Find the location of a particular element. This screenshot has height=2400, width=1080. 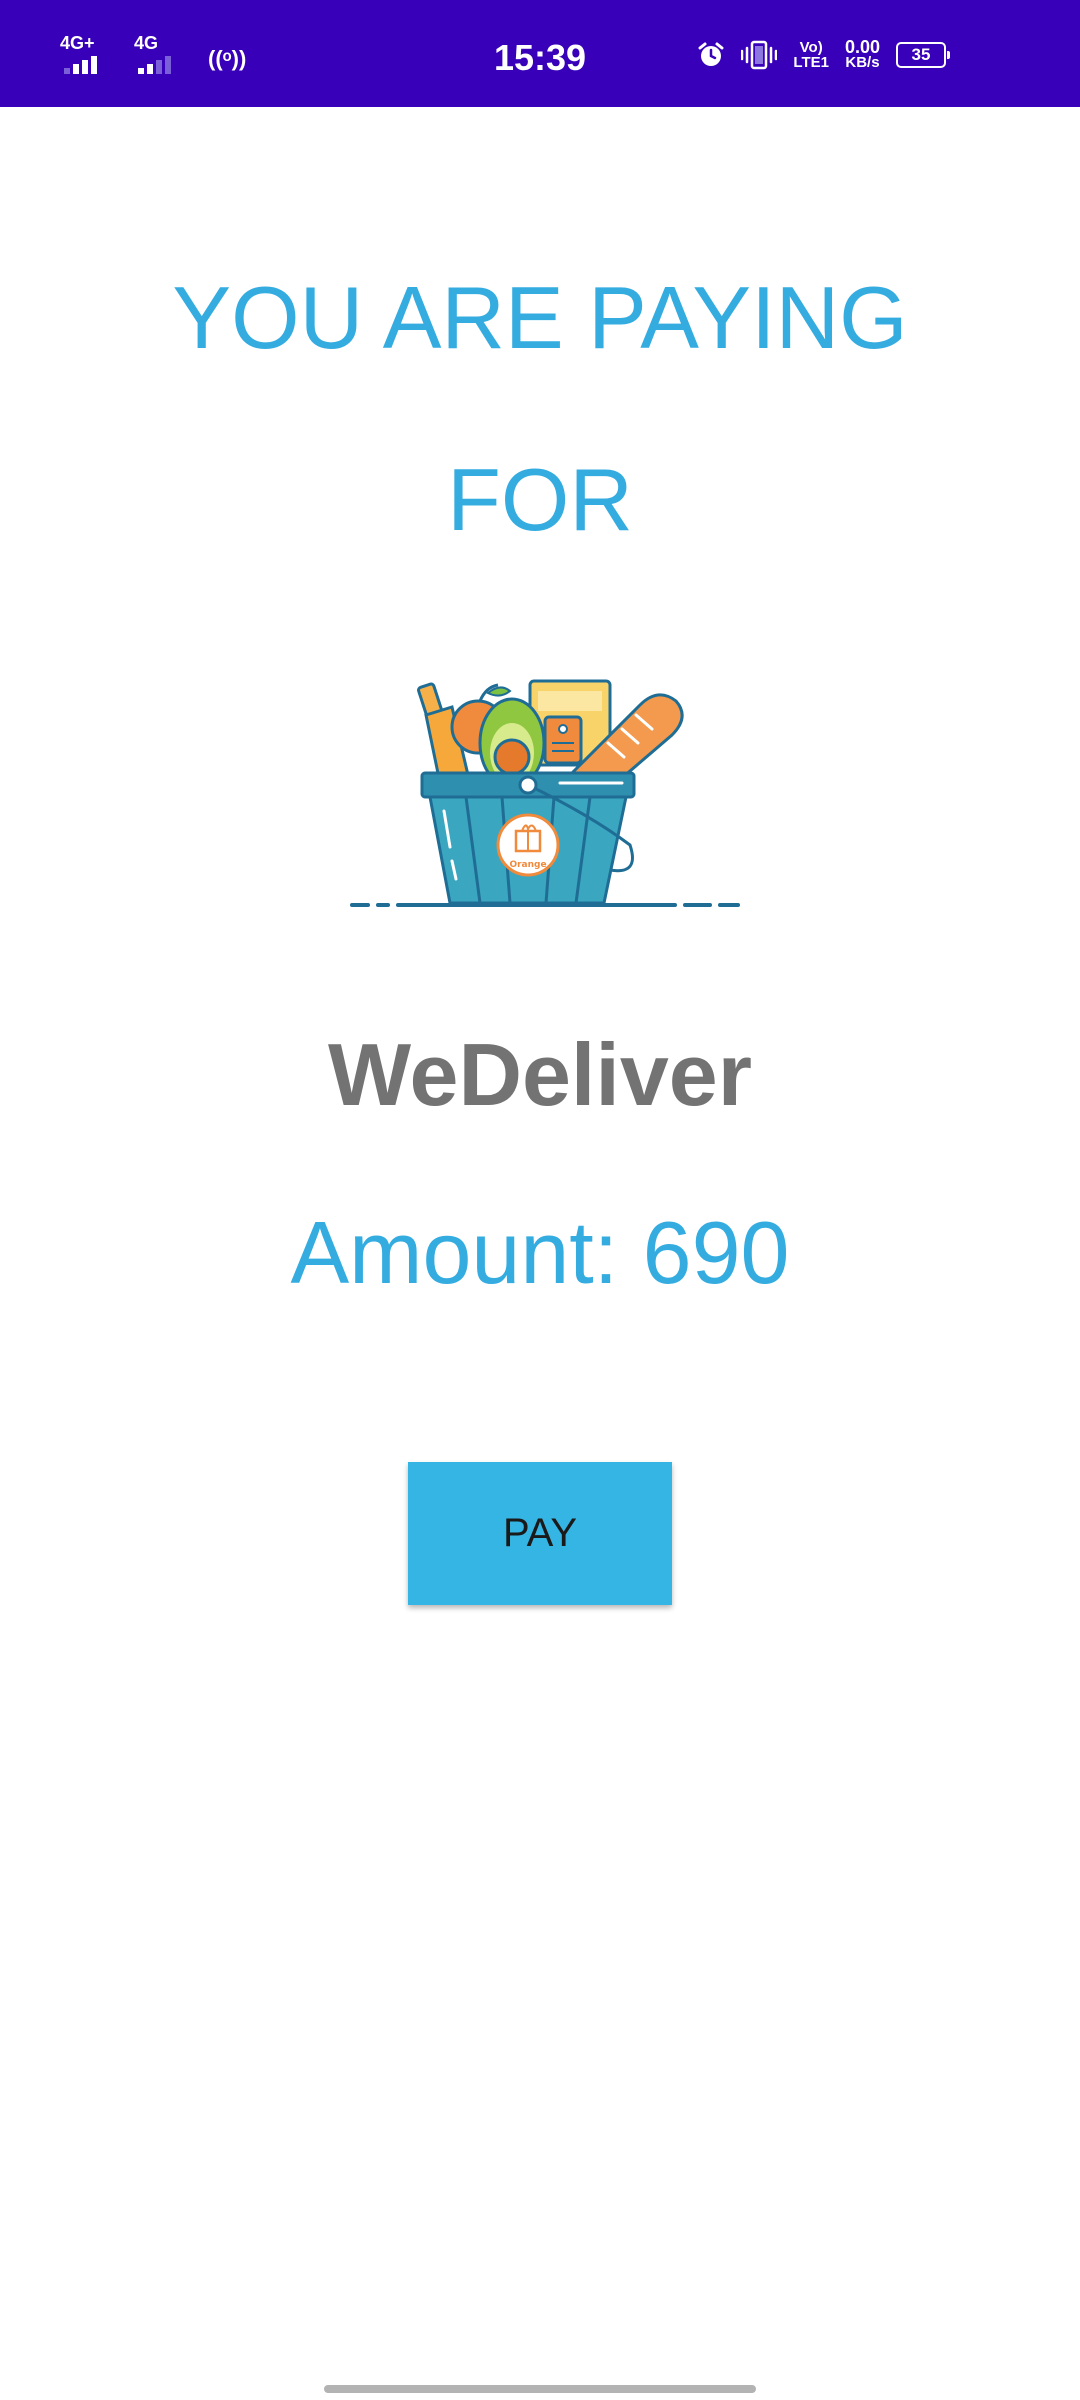

status-right-group: Vo) LTE1 0.00 KB/s 35 is located at coordinates (823, 54).